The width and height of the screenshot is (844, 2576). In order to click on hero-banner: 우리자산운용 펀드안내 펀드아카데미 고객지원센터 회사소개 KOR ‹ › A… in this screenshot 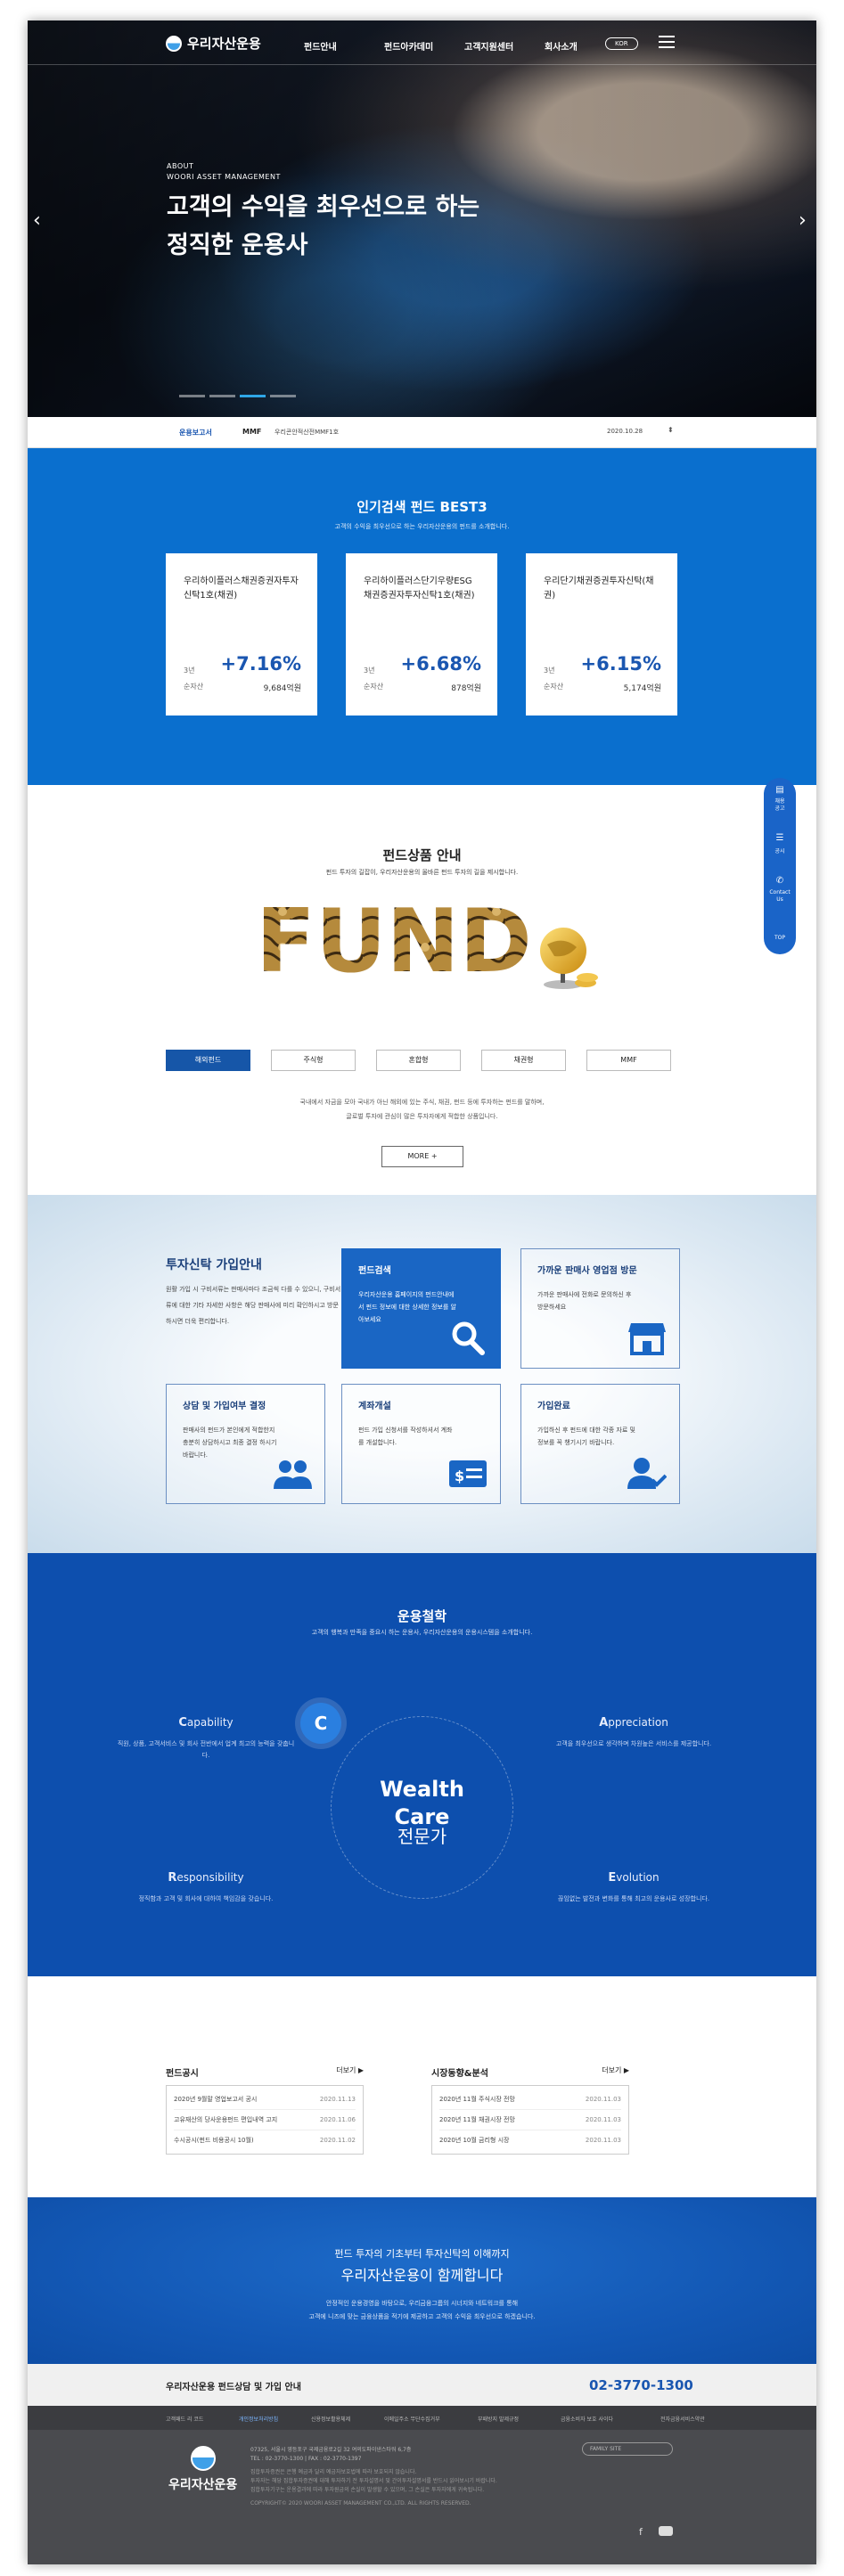, I will do `click(422, 218)`.